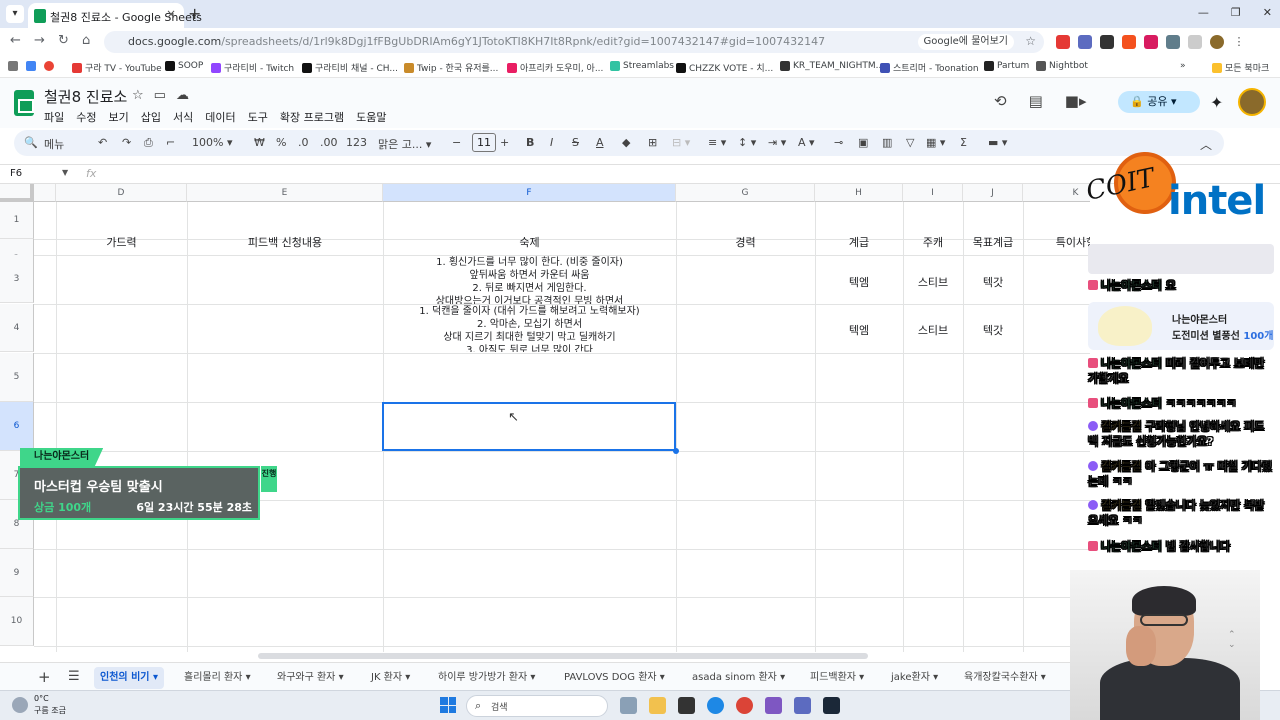 The width and height of the screenshot is (1280, 720). What do you see at coordinates (456, 142) in the screenshot?
I see `minus-icon: −` at bounding box center [456, 142].